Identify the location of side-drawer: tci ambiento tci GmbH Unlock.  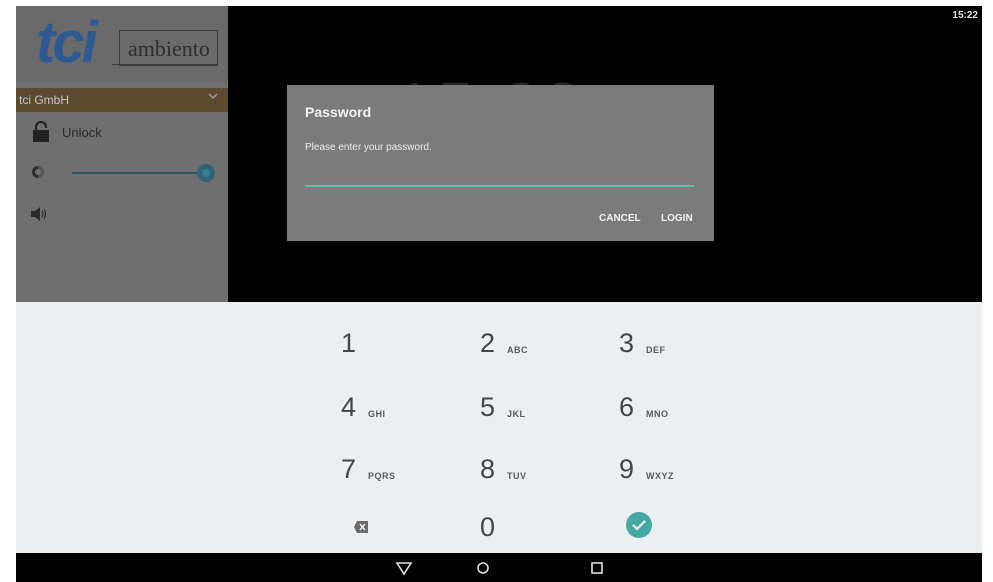
(122, 154).